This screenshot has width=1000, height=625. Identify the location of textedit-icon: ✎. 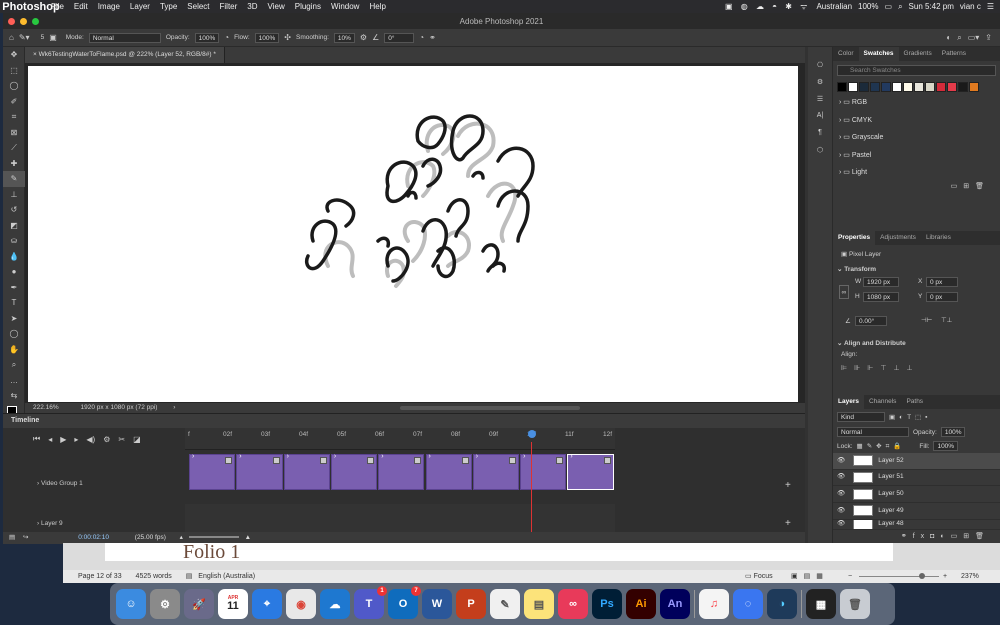
(505, 604).